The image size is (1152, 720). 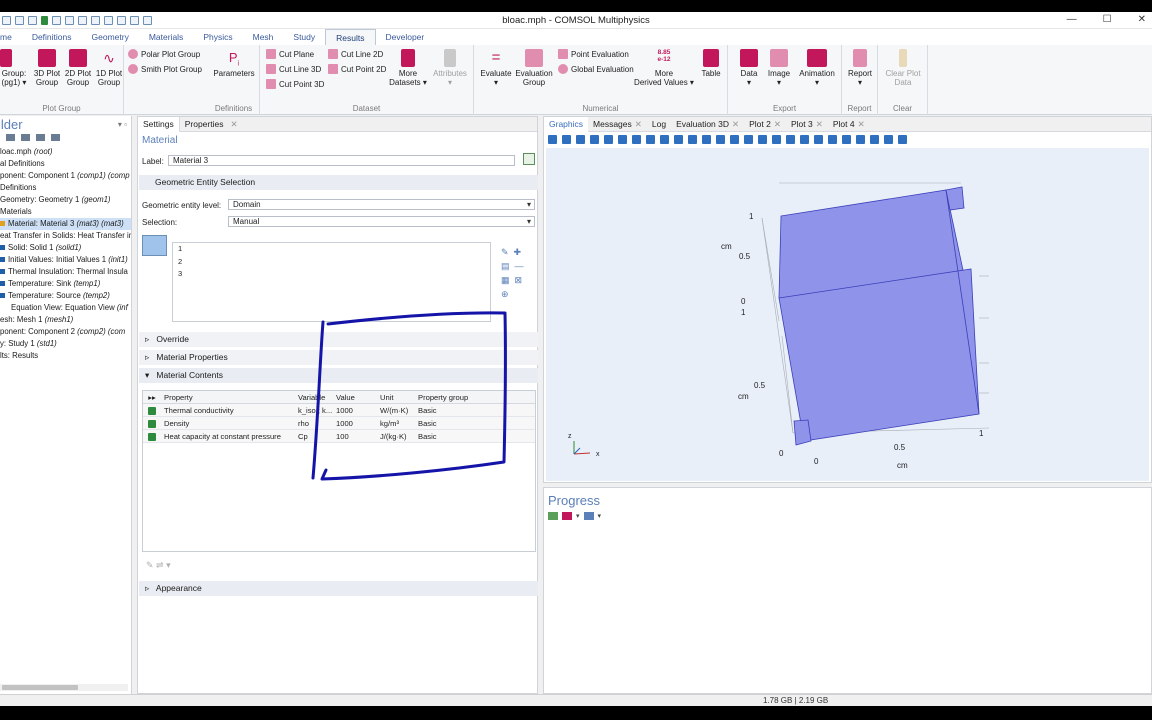 I want to click on column-variable: Variable, so click(x=315, y=397).